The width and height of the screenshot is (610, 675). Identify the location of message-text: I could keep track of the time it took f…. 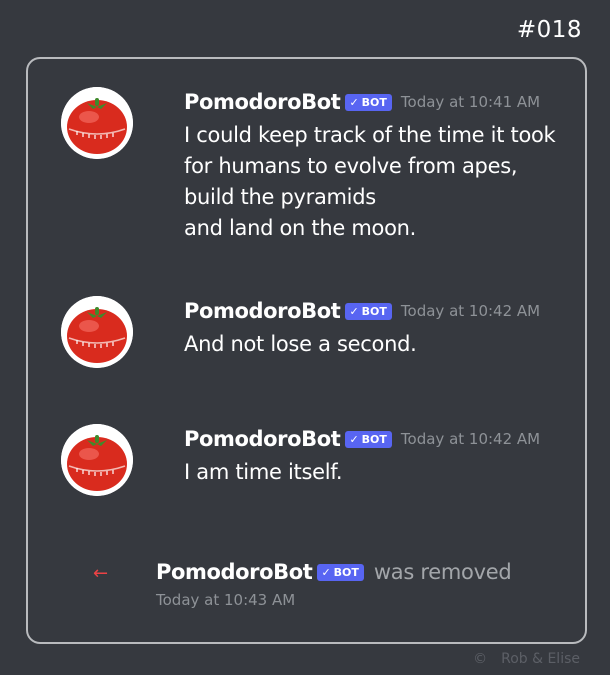
(394, 182).